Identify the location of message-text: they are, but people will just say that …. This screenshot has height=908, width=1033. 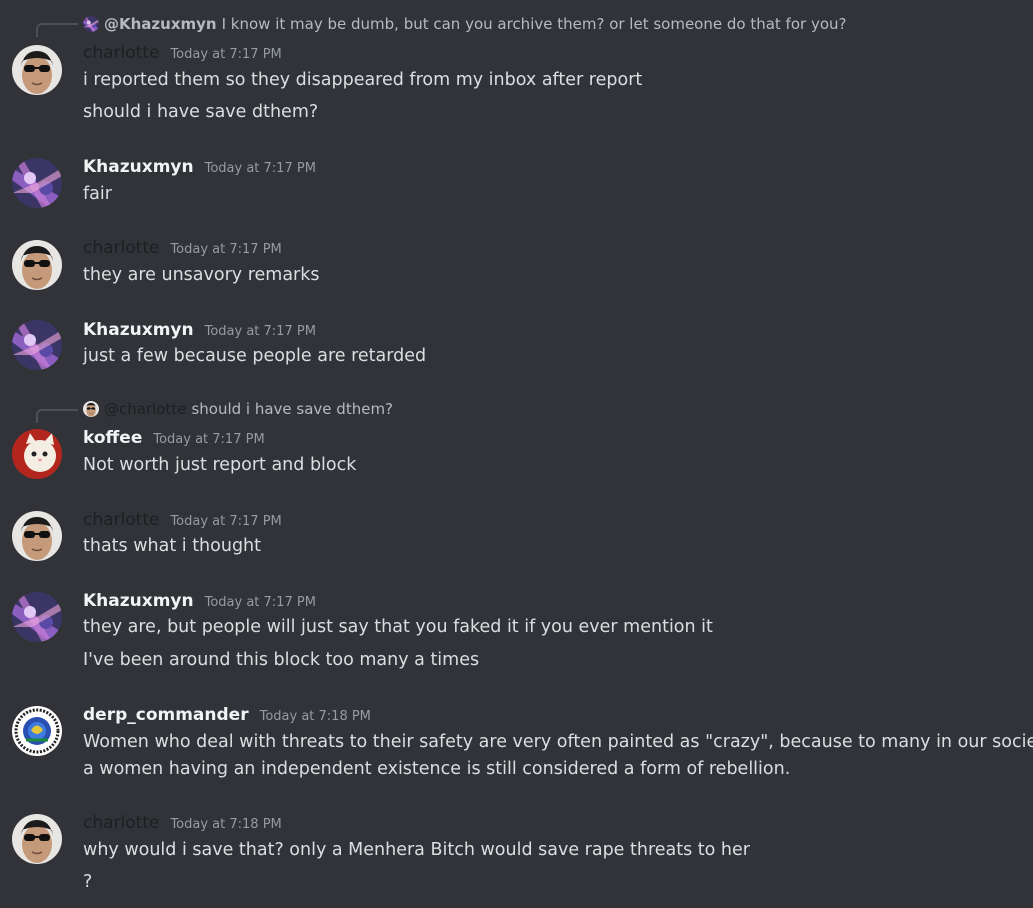
(398, 627).